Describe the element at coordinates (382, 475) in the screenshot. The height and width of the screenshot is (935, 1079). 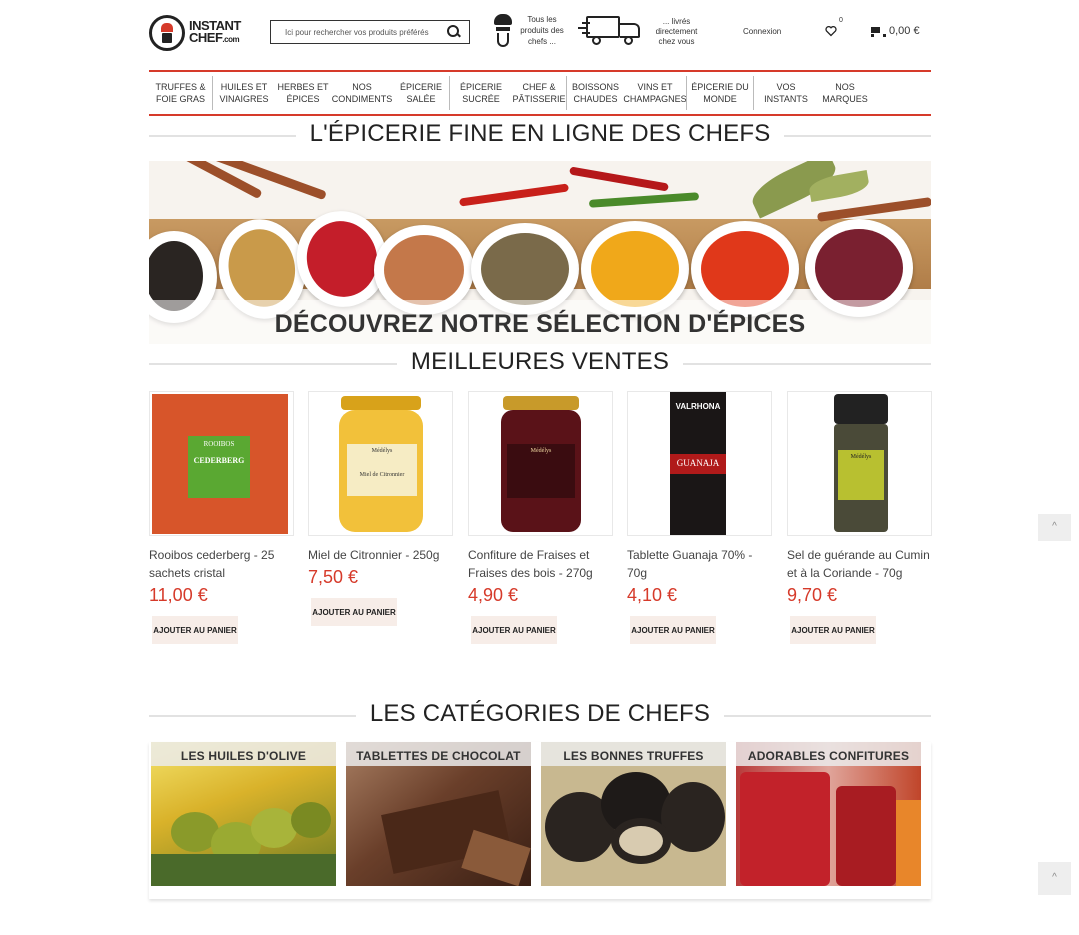
I see `product-label-main: Miel de Citronnier` at that location.